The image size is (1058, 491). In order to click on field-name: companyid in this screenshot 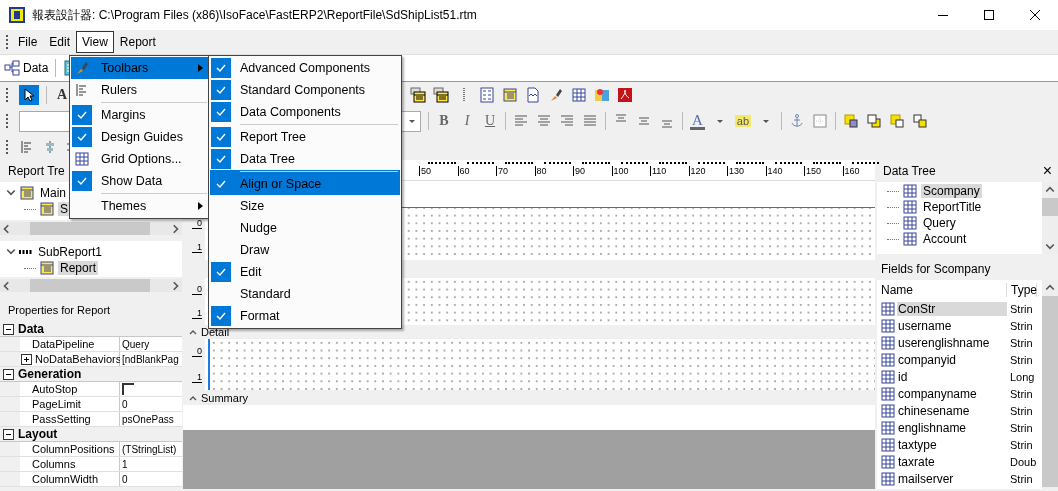, I will do `click(927, 359)`.